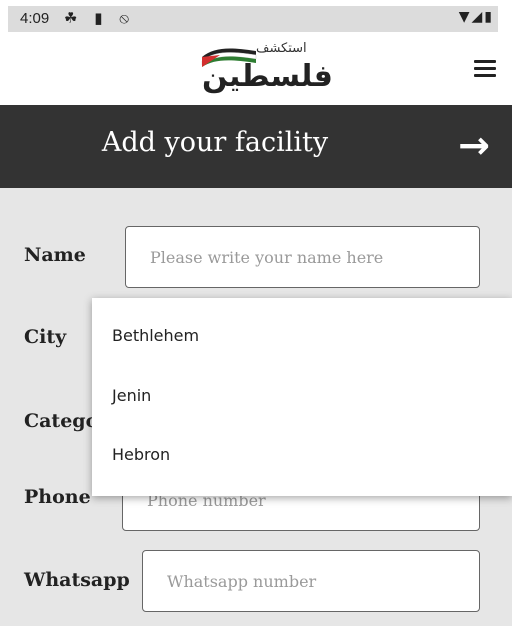 The image size is (512, 626). I want to click on name-input, so click(302, 257).